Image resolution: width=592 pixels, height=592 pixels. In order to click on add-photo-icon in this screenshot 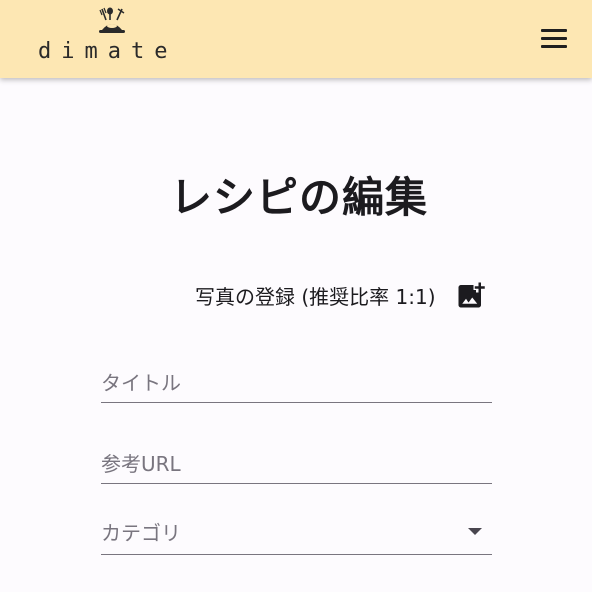, I will do `click(471, 295)`.